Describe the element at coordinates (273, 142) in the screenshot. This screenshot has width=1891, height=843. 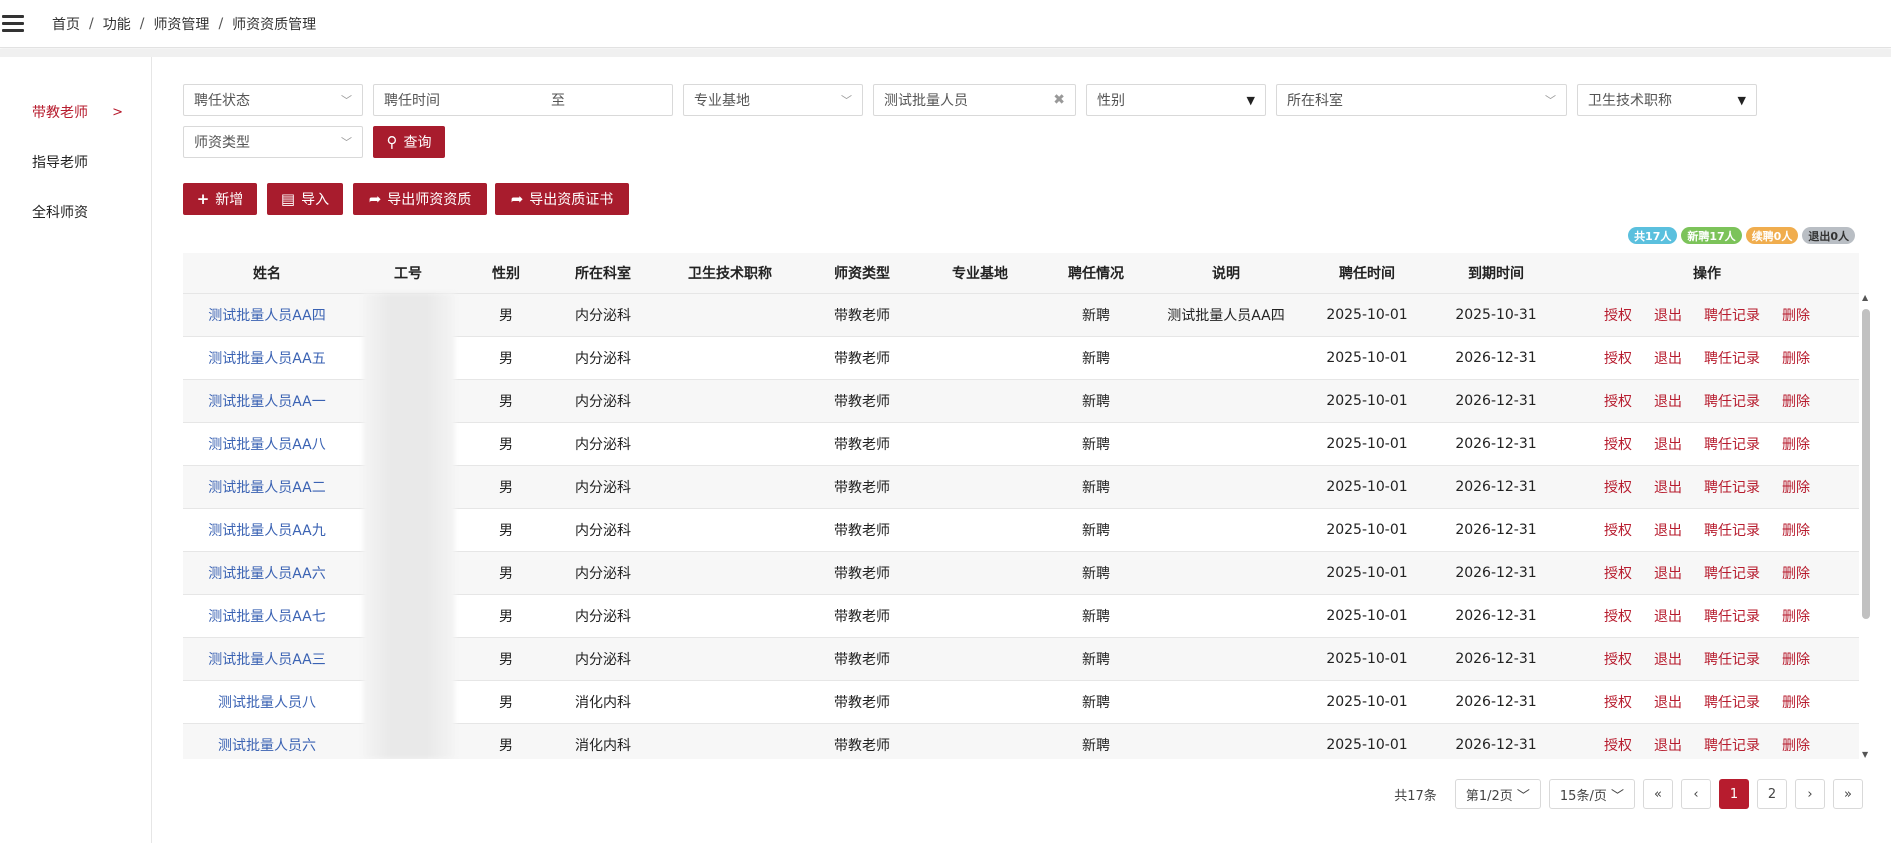
I see `teacher-type-select: 师资类型 ﹀` at that location.